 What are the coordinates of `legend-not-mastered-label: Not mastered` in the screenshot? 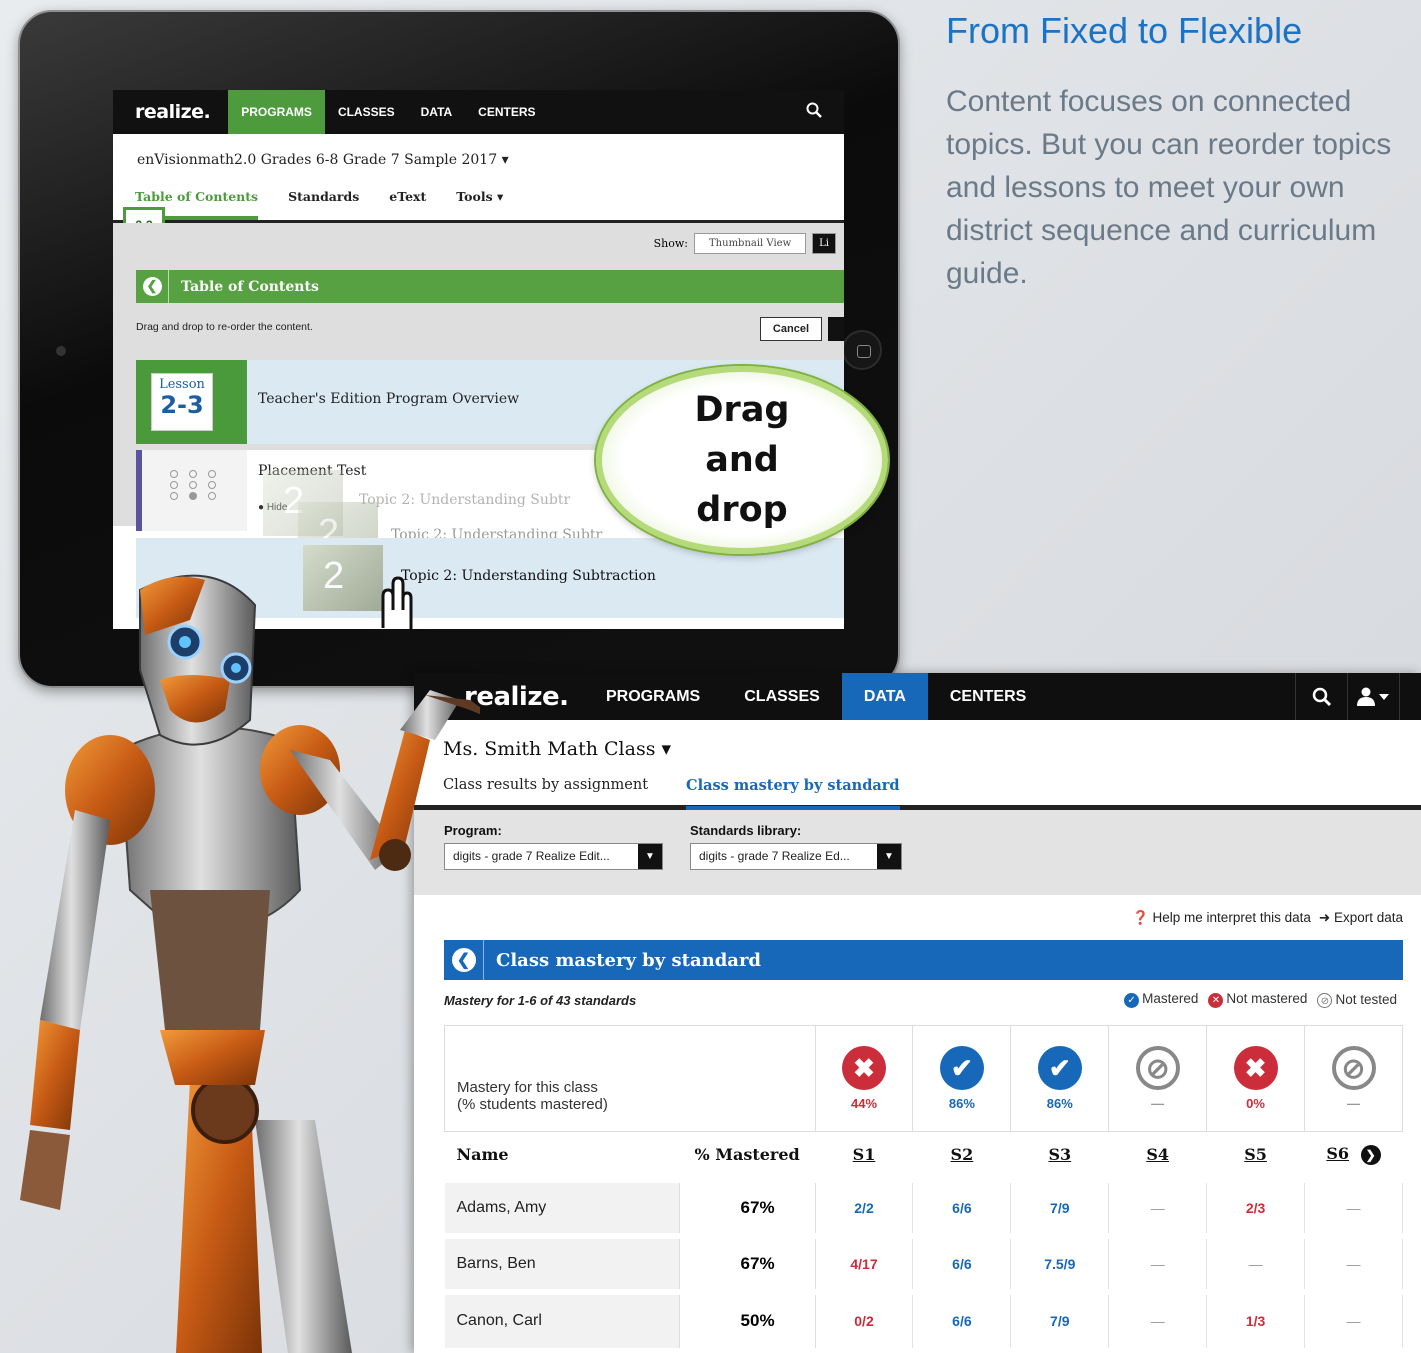 It's located at (1267, 998).